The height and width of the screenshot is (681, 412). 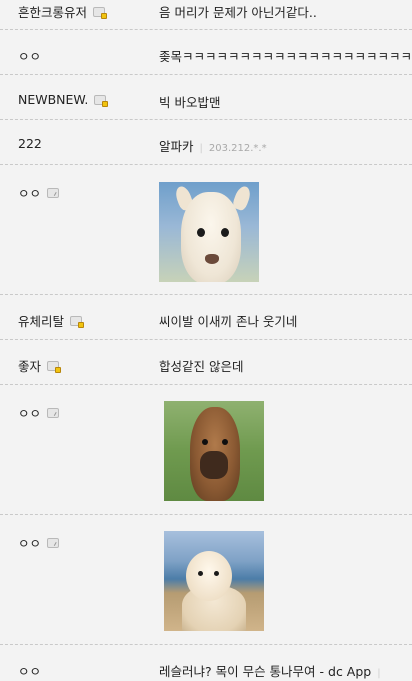 What do you see at coordinates (201, 366) in the screenshot?
I see `comment-text: 합성같진 않은데` at bounding box center [201, 366].